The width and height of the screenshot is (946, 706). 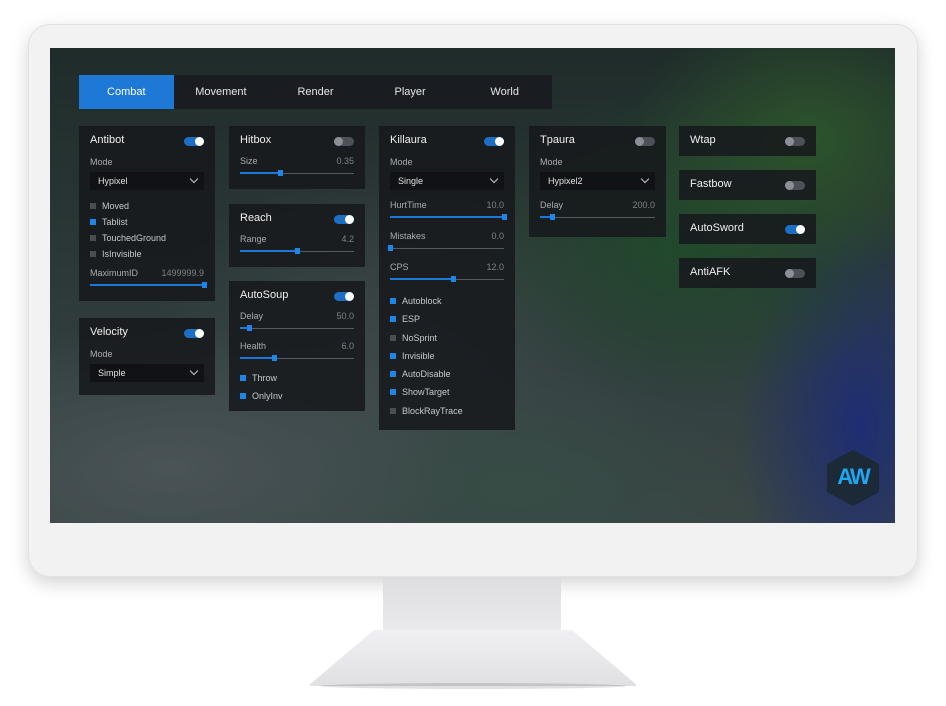 I want to click on health-value: 6.0, so click(x=347, y=346).